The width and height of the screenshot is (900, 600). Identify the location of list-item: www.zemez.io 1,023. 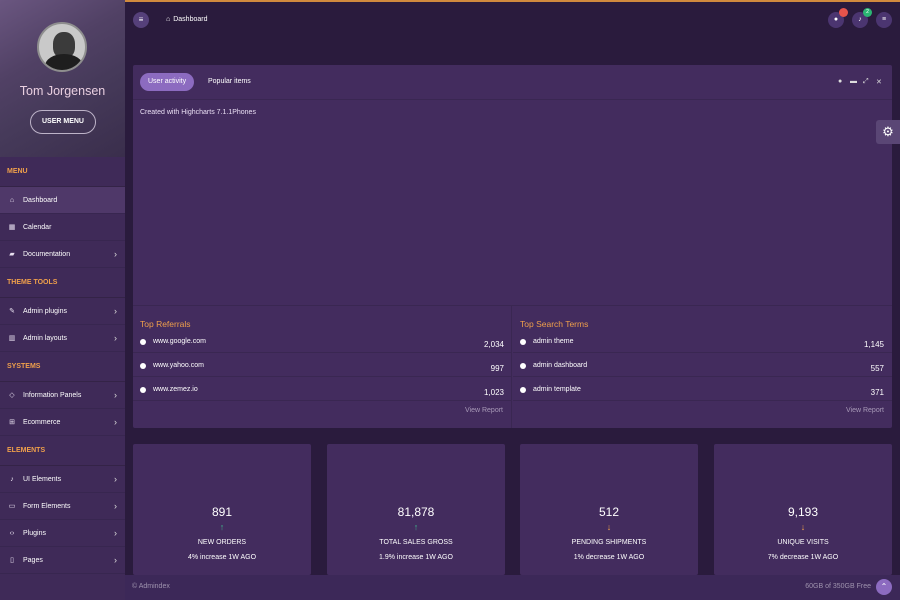
(322, 389).